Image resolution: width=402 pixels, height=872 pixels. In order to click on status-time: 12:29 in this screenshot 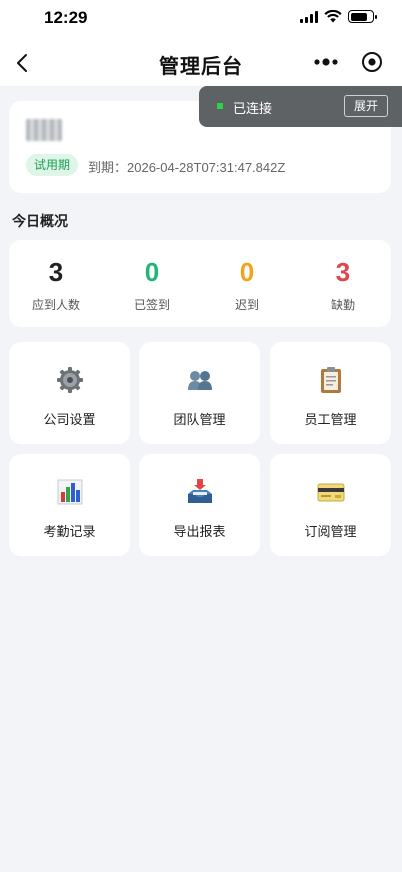, I will do `click(66, 17)`.